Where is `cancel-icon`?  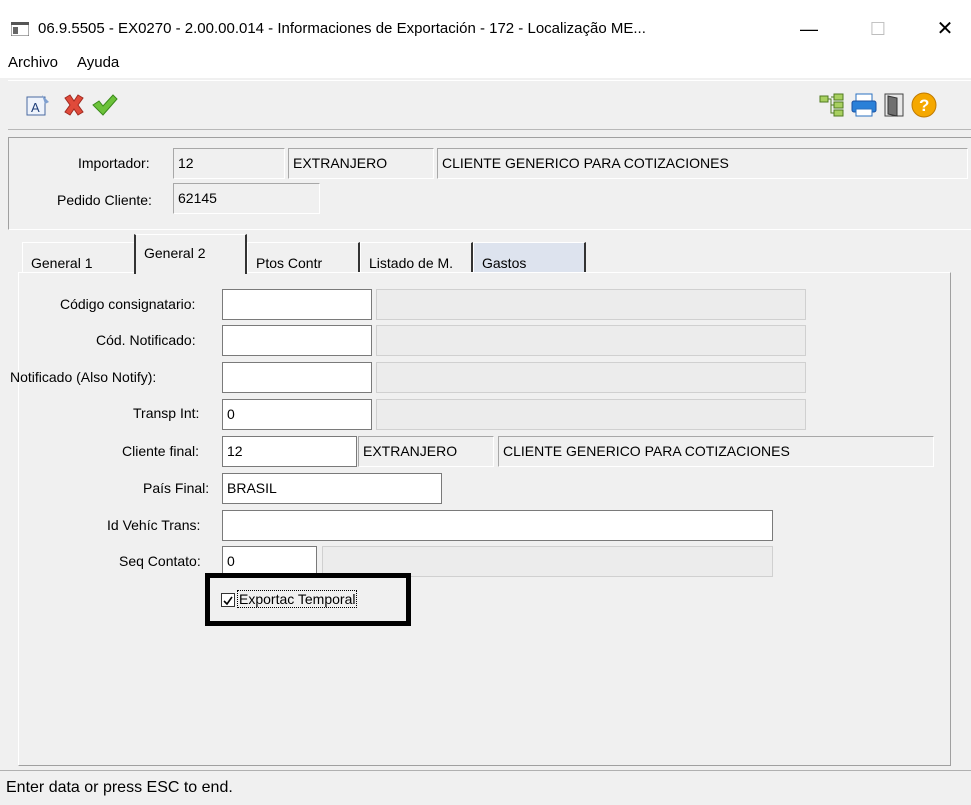 cancel-icon is located at coordinates (74, 105).